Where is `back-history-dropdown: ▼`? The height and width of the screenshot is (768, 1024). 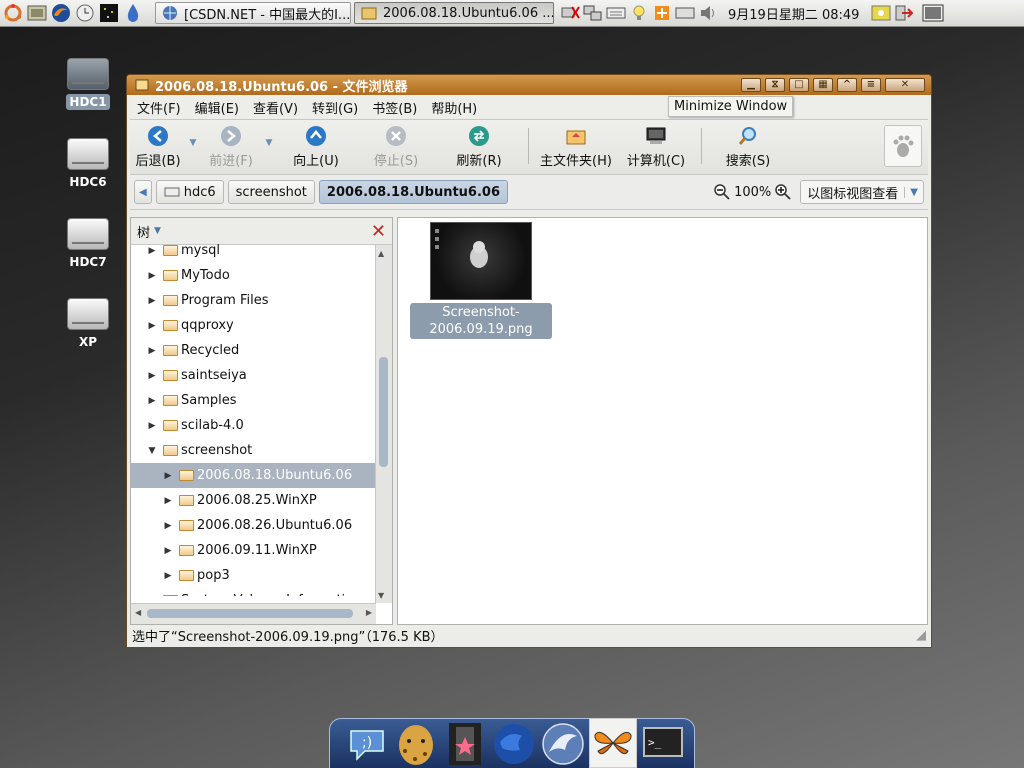
back-history-dropdown: ▼ is located at coordinates (193, 134).